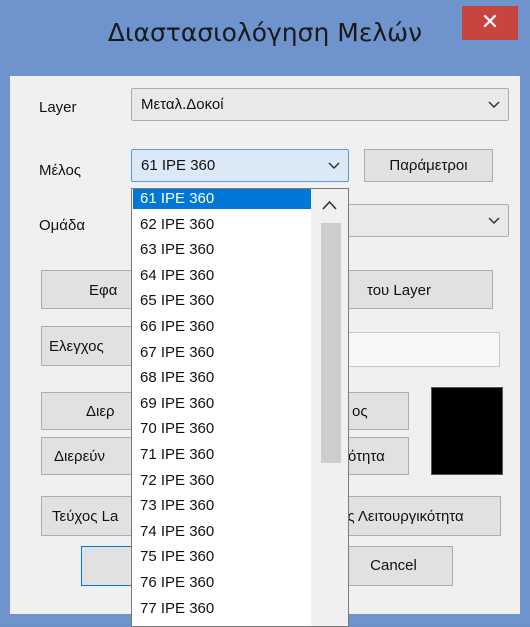  Describe the element at coordinates (222, 532) in the screenshot. I see `dropdown-item: 74 IPE 360` at that location.